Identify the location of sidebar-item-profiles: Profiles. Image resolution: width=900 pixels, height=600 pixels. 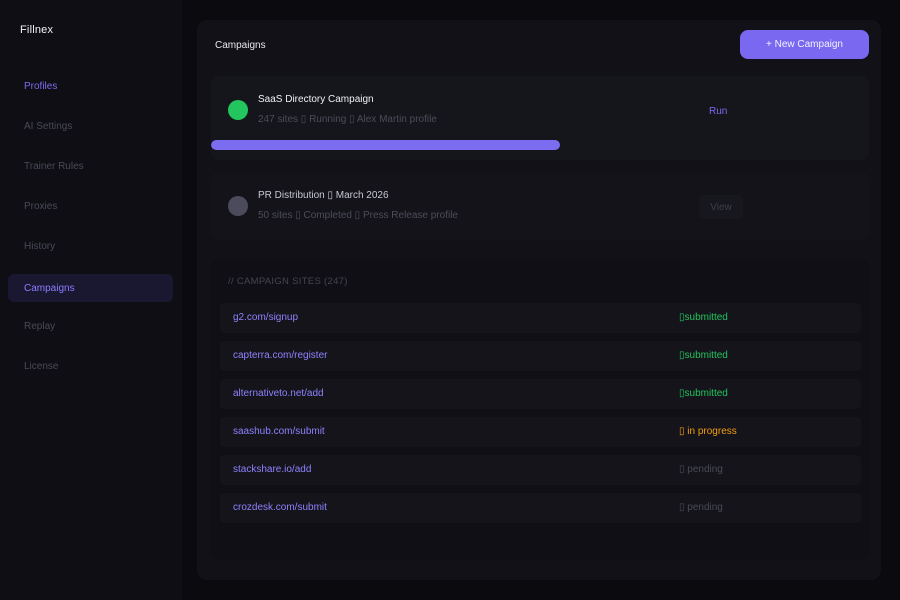
(90, 86).